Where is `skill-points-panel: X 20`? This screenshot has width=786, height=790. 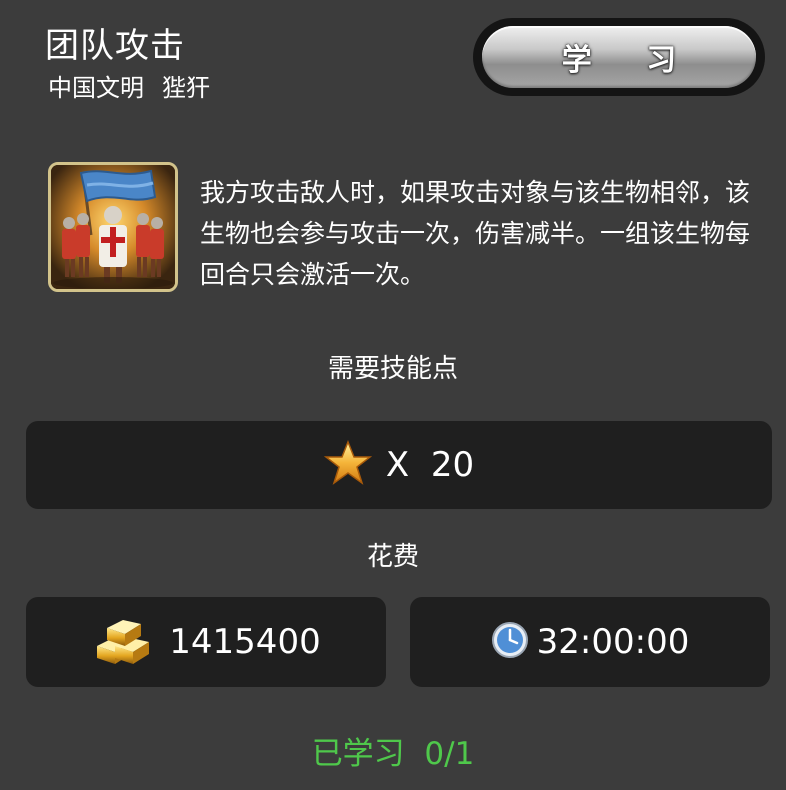
skill-points-panel: X 20 is located at coordinates (399, 465).